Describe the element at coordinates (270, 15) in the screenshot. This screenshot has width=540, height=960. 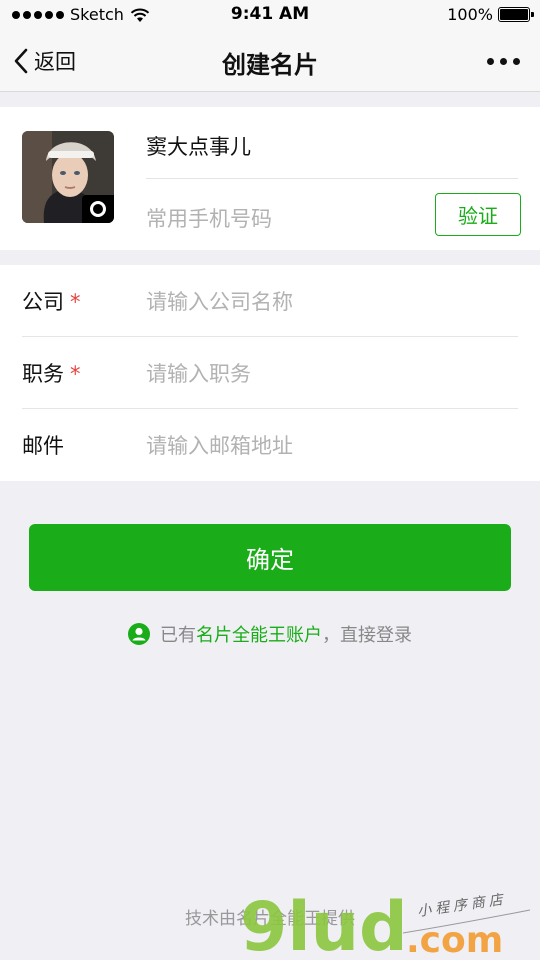
I see `status-bar: Sketch 9:41 AM 100%` at that location.